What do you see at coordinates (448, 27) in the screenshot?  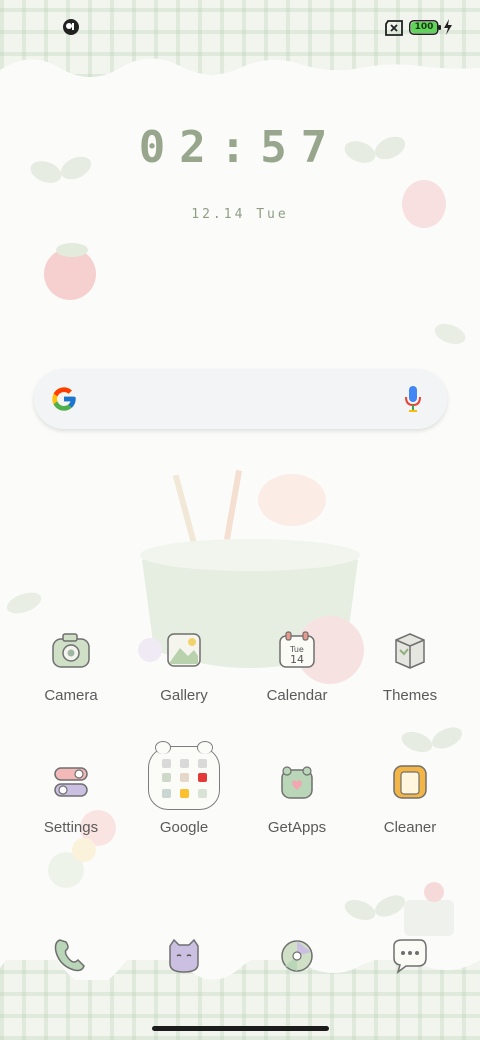 I see `charging-icon` at bounding box center [448, 27].